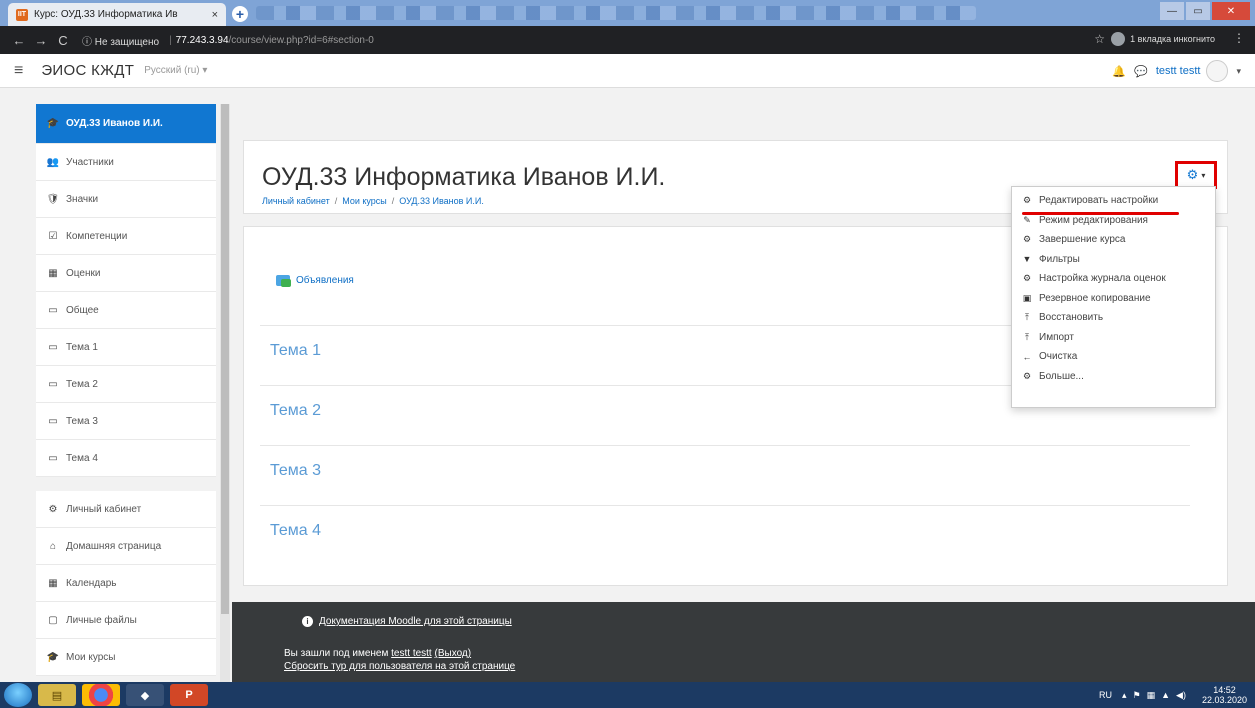  What do you see at coordinates (307, 621) in the screenshot?
I see `info-icon: i` at bounding box center [307, 621].